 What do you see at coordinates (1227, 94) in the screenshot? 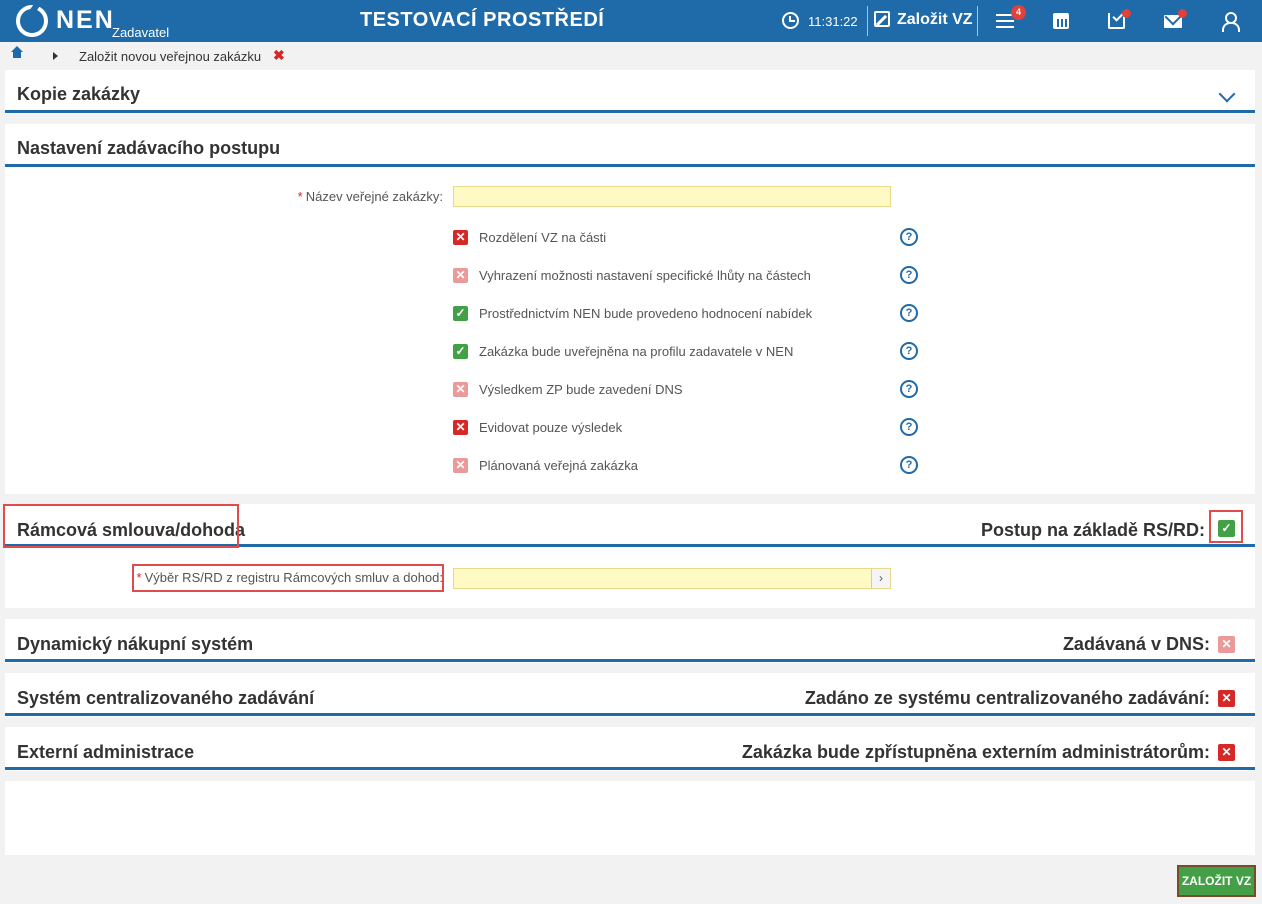
I see `chevron-down-icon` at bounding box center [1227, 94].